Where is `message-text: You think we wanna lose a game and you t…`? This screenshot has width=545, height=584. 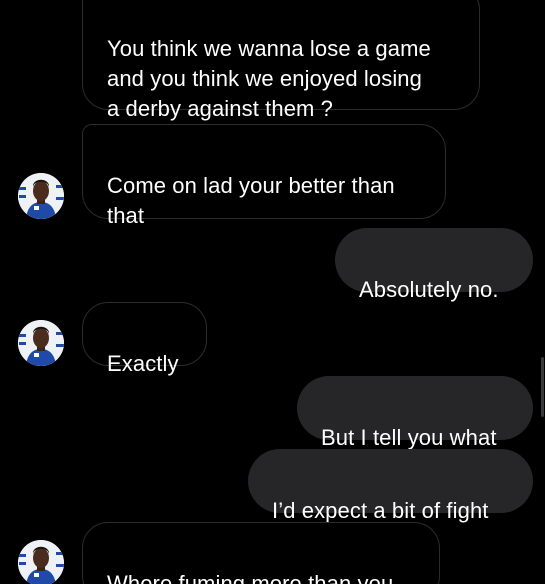
message-text: You think we wanna lose a game and you t… is located at coordinates (269, 78).